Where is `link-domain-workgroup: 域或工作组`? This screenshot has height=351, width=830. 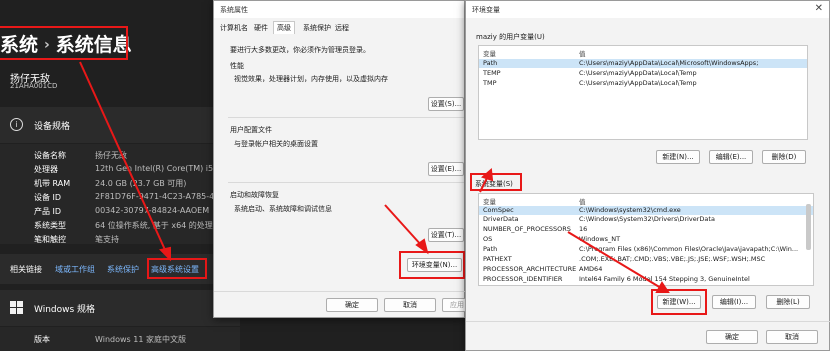
link-domain-workgroup: 域或工作组 is located at coordinates (75, 269).